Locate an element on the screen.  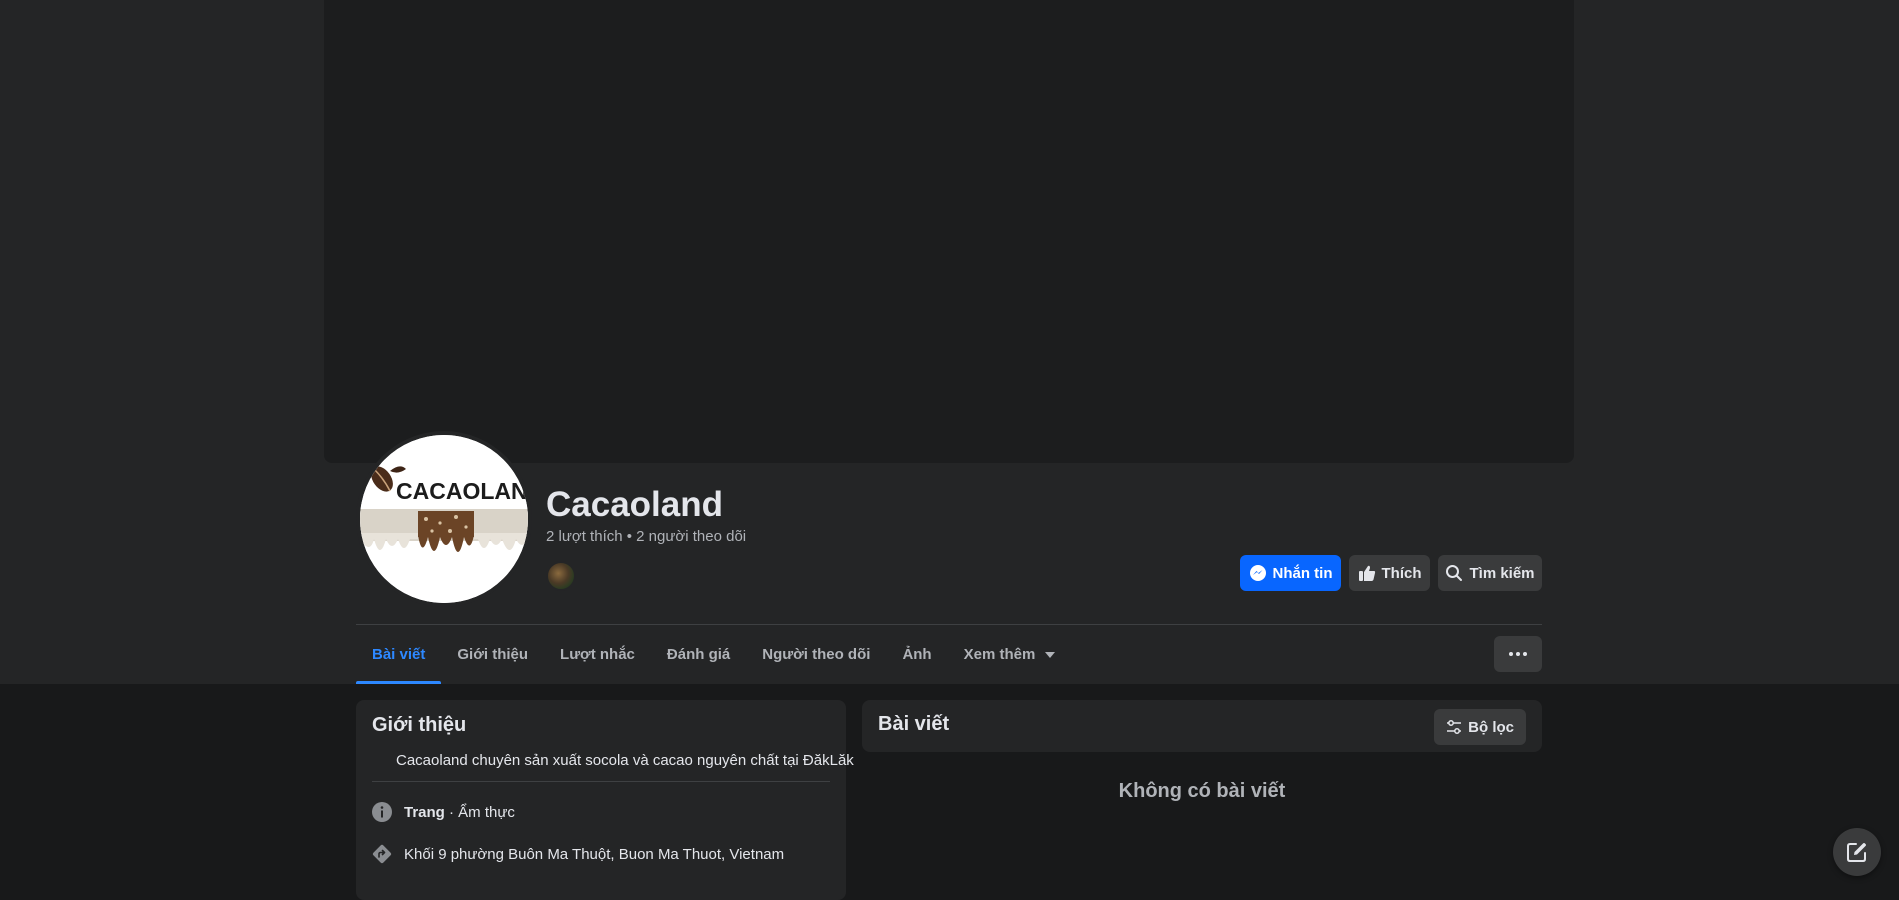
category-name: · Ẩm thực is located at coordinates (479, 812).